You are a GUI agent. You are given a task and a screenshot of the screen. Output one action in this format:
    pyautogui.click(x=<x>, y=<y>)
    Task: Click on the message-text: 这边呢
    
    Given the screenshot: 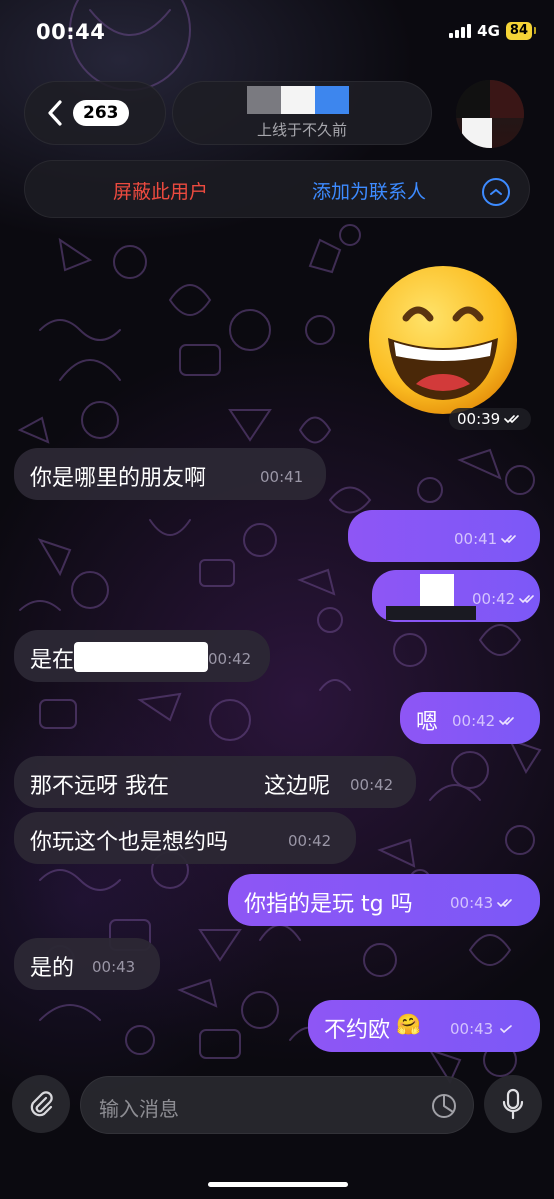 What is the action you would take?
    pyautogui.click(x=297, y=786)
    